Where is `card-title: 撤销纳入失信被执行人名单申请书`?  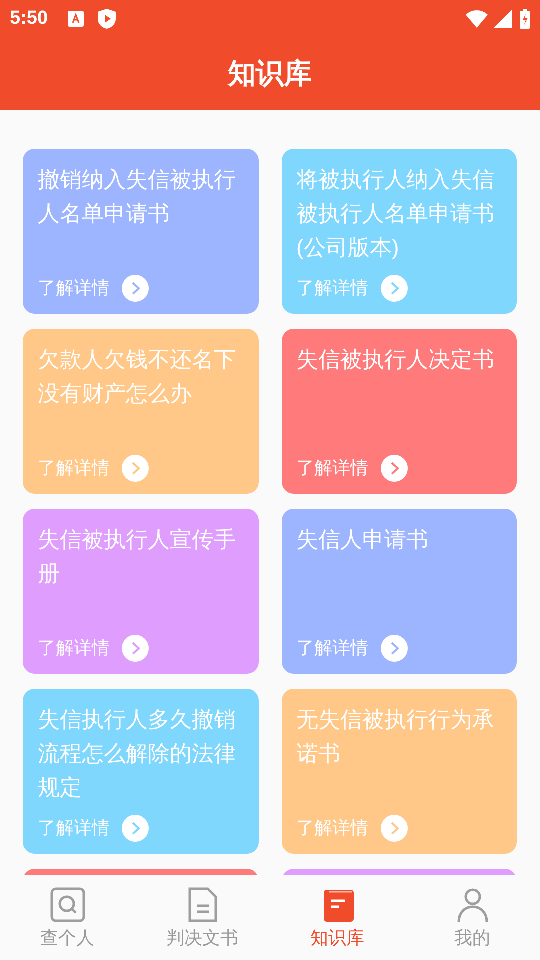 card-title: 撤销纳入失信被执行人名单申请书 is located at coordinates (137, 197).